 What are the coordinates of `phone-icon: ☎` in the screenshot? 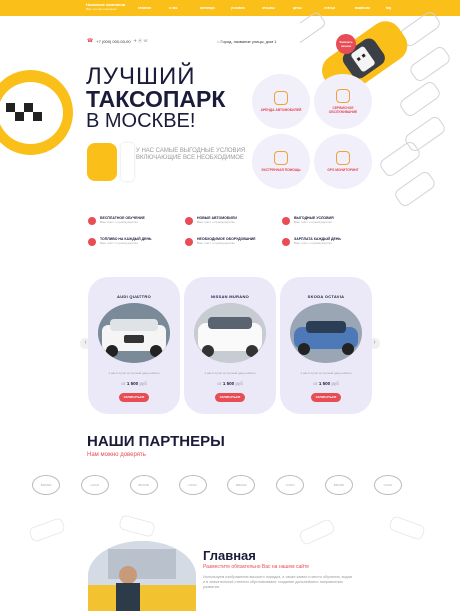 It's located at (90, 41).